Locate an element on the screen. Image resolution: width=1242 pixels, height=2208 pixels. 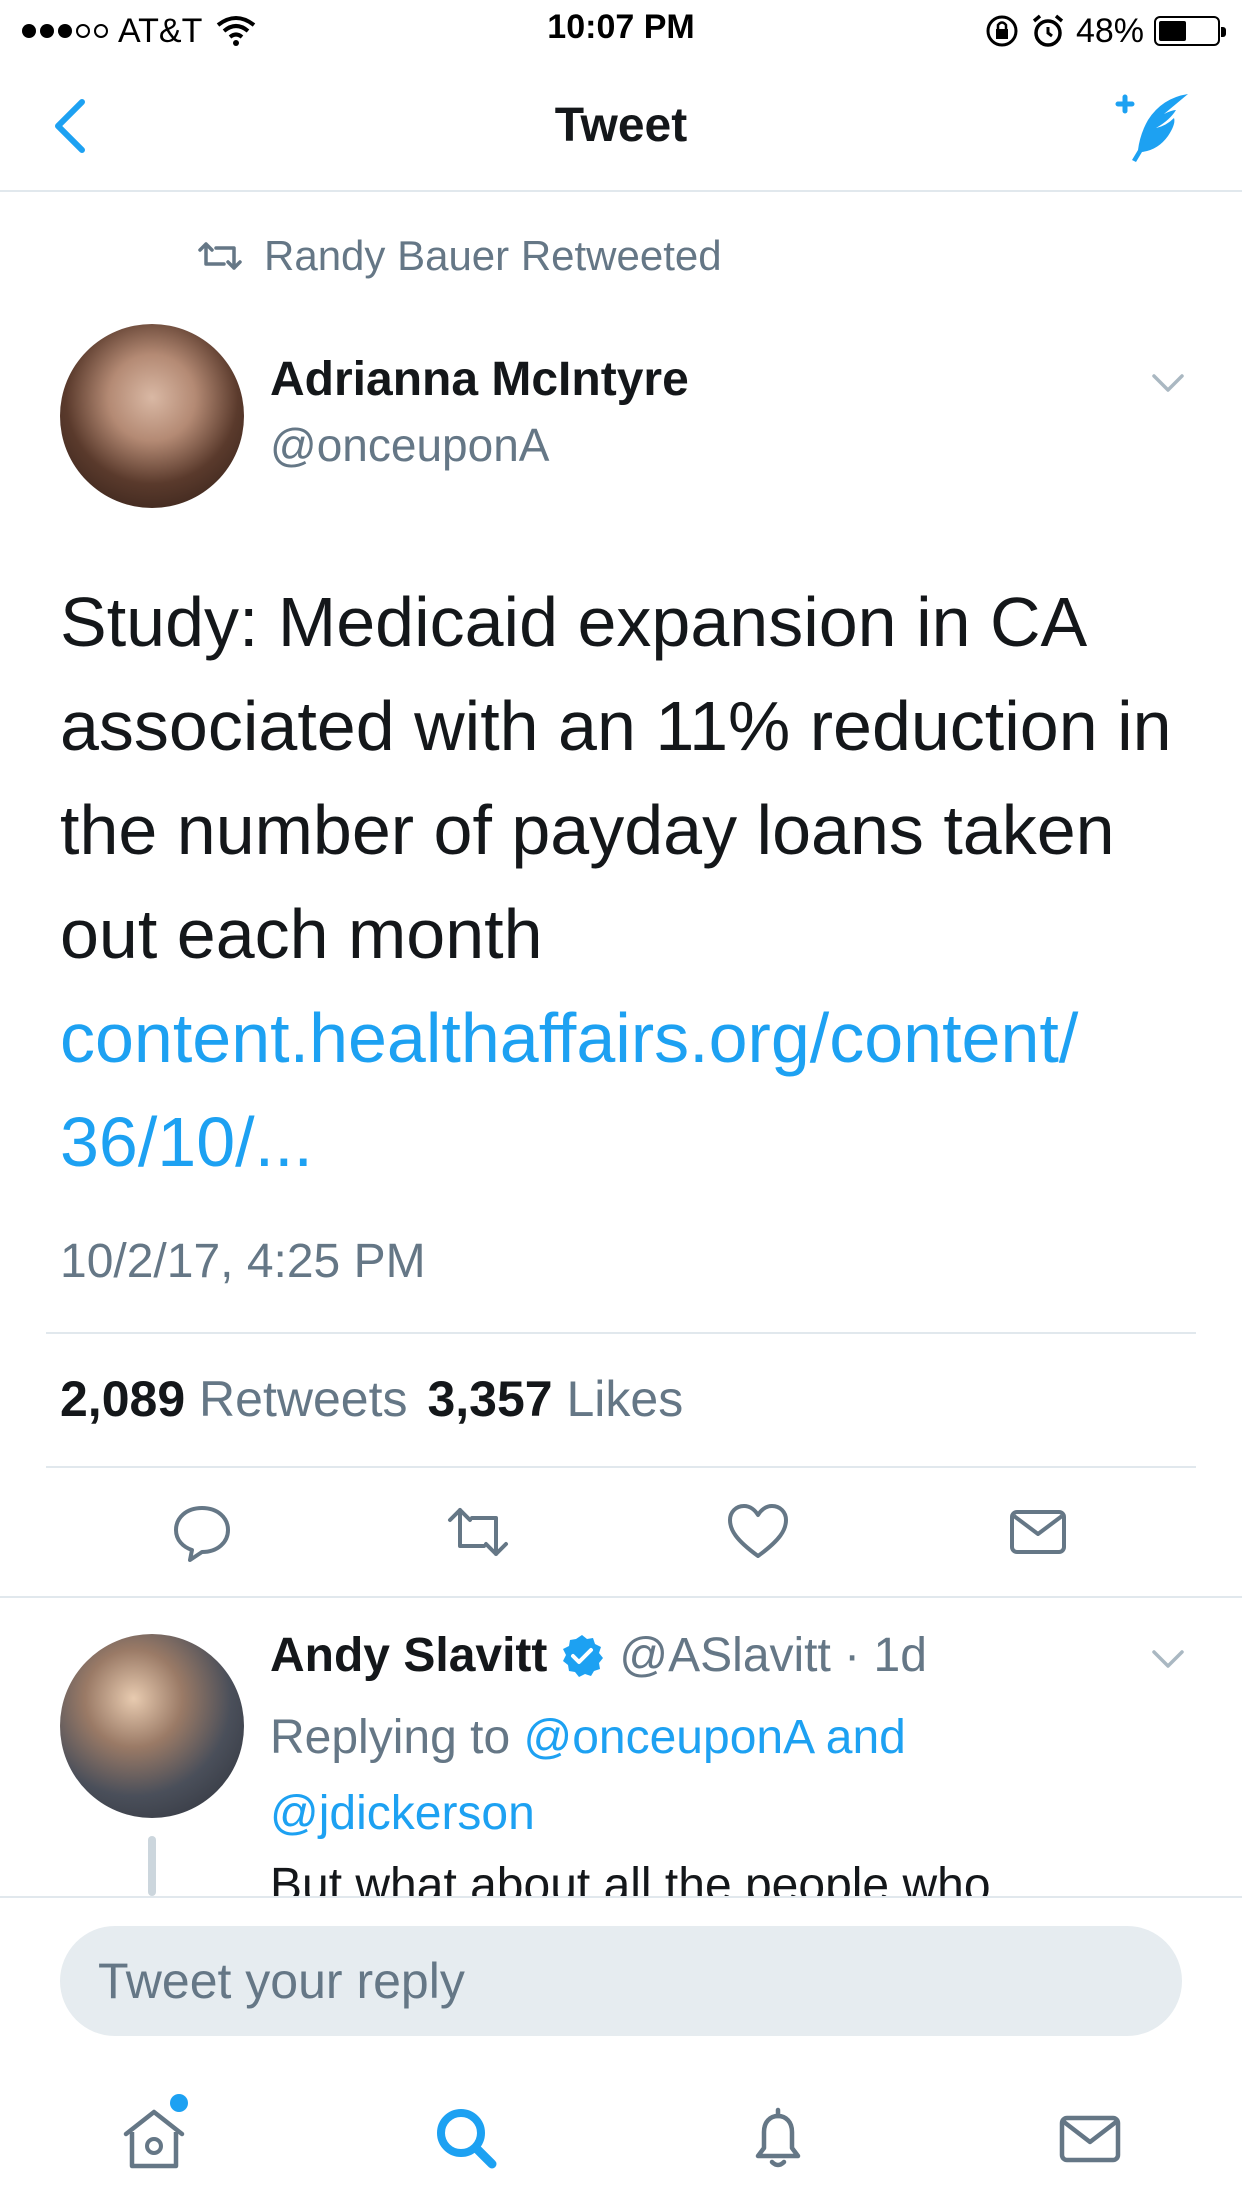
author-avatar is located at coordinates (152, 416).